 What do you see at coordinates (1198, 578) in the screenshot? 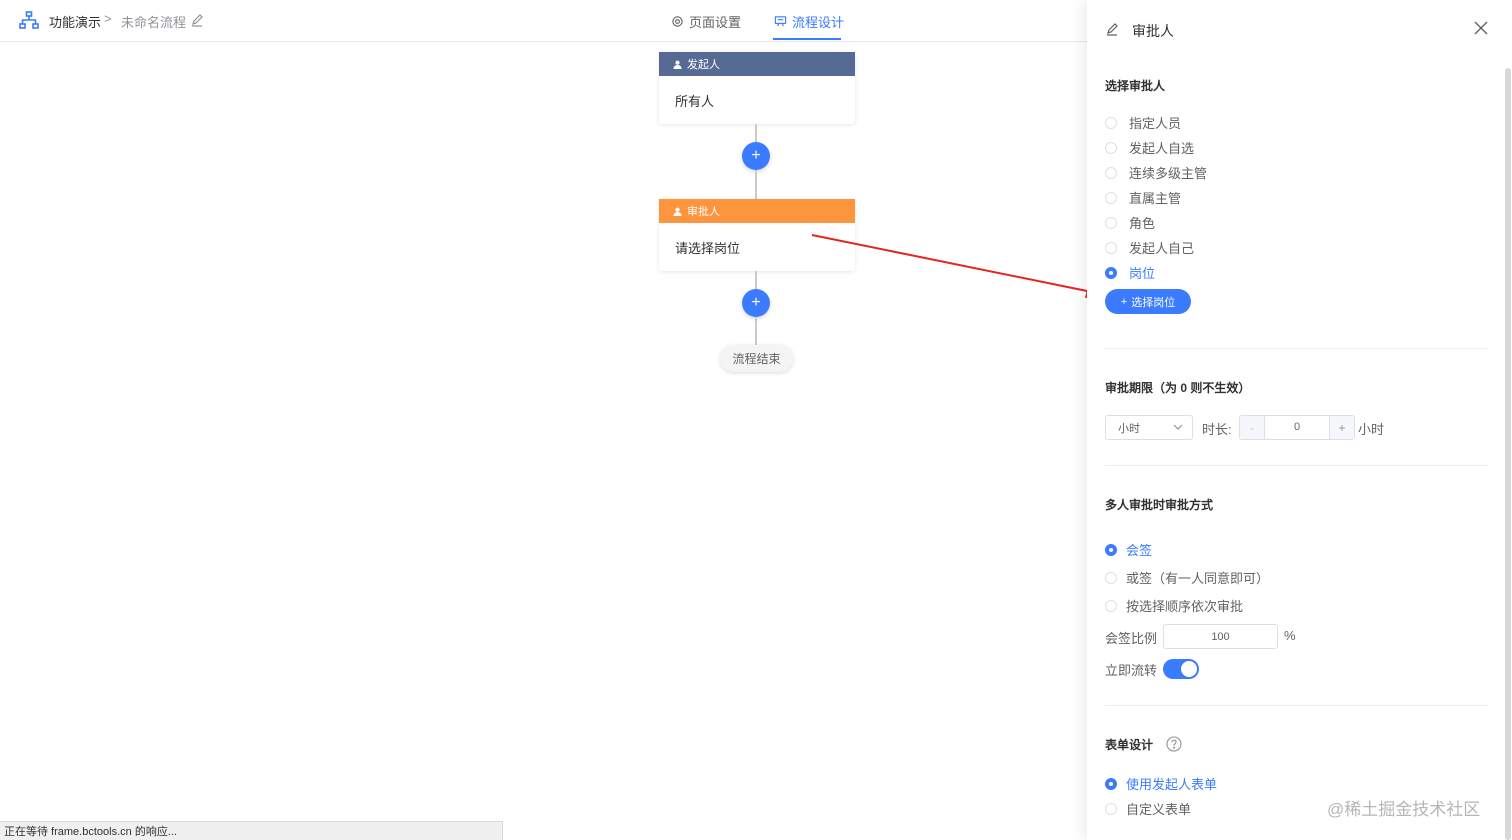
I see `radio-label: 或签（有一人同意即可）` at bounding box center [1198, 578].